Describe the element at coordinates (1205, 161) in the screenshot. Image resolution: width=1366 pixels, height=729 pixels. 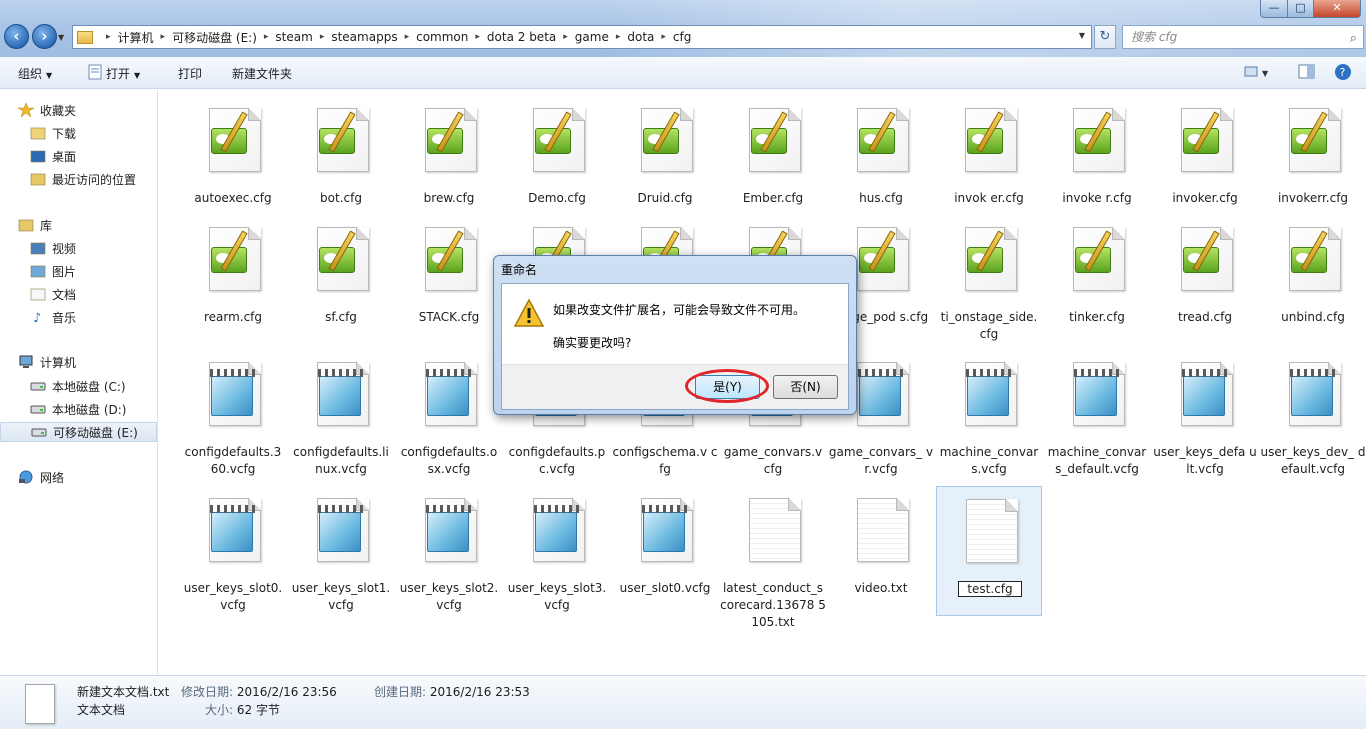
I see `file-item: invoker.cfg` at that location.